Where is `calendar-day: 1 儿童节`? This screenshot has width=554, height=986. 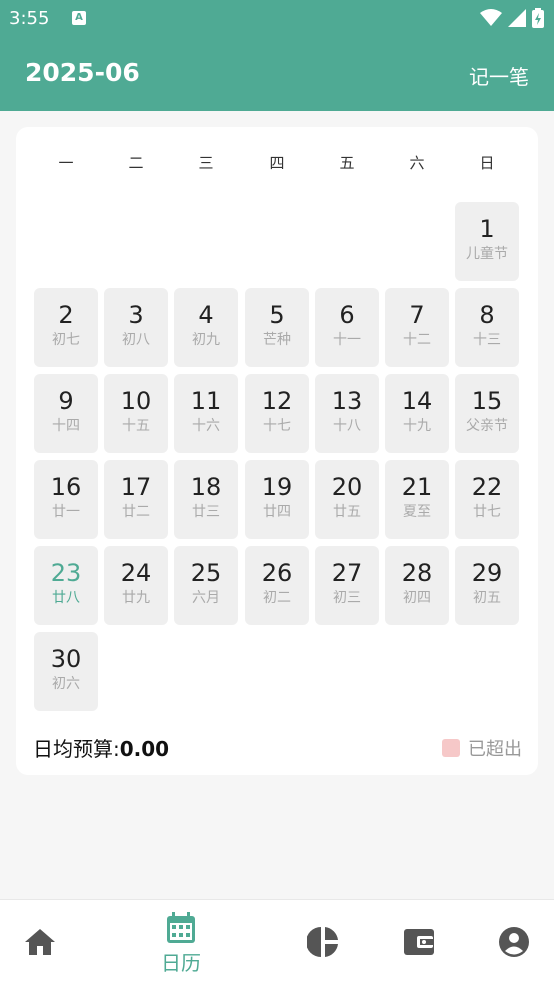 calendar-day: 1 儿童节 is located at coordinates (487, 241).